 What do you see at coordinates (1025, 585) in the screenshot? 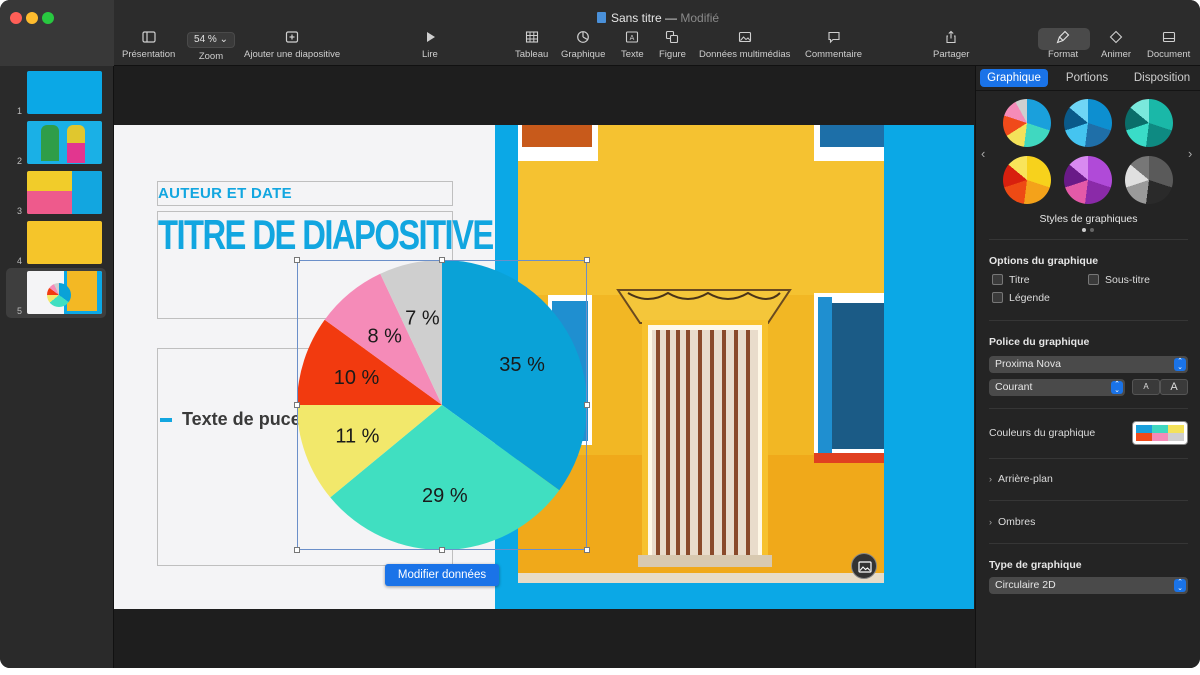
I see `chart-type-value: Circulaire 2D` at bounding box center [1025, 585].